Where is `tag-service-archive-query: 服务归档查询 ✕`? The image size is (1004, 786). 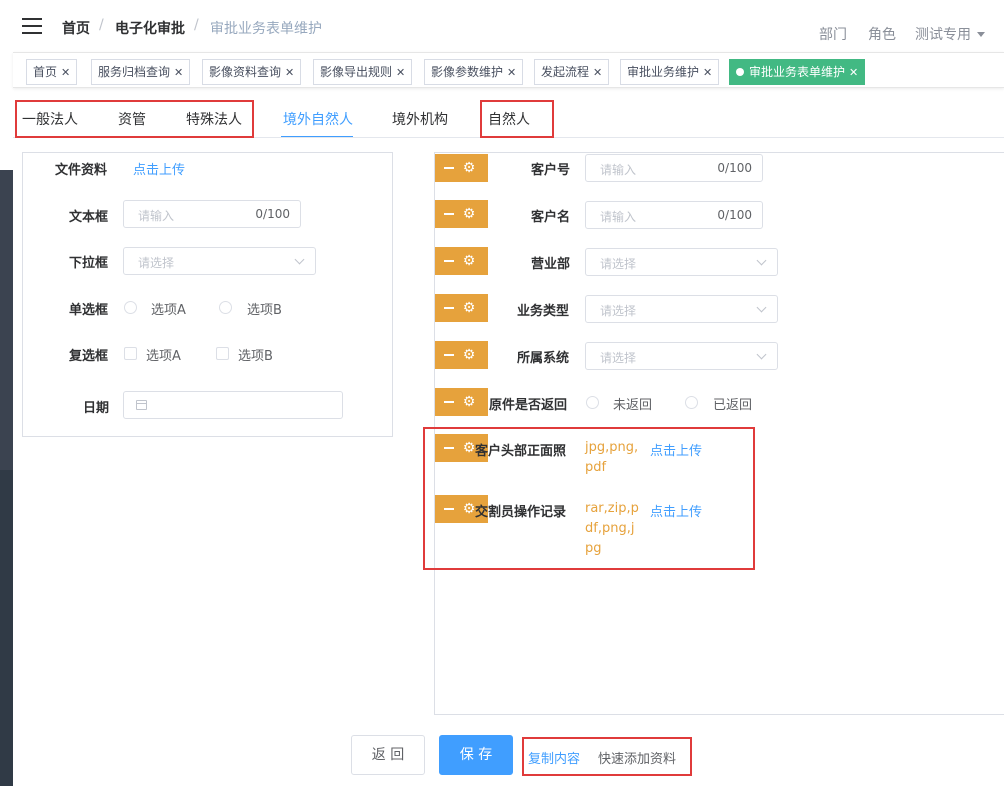 tag-service-archive-query: 服务归档查询 ✕ is located at coordinates (141, 72).